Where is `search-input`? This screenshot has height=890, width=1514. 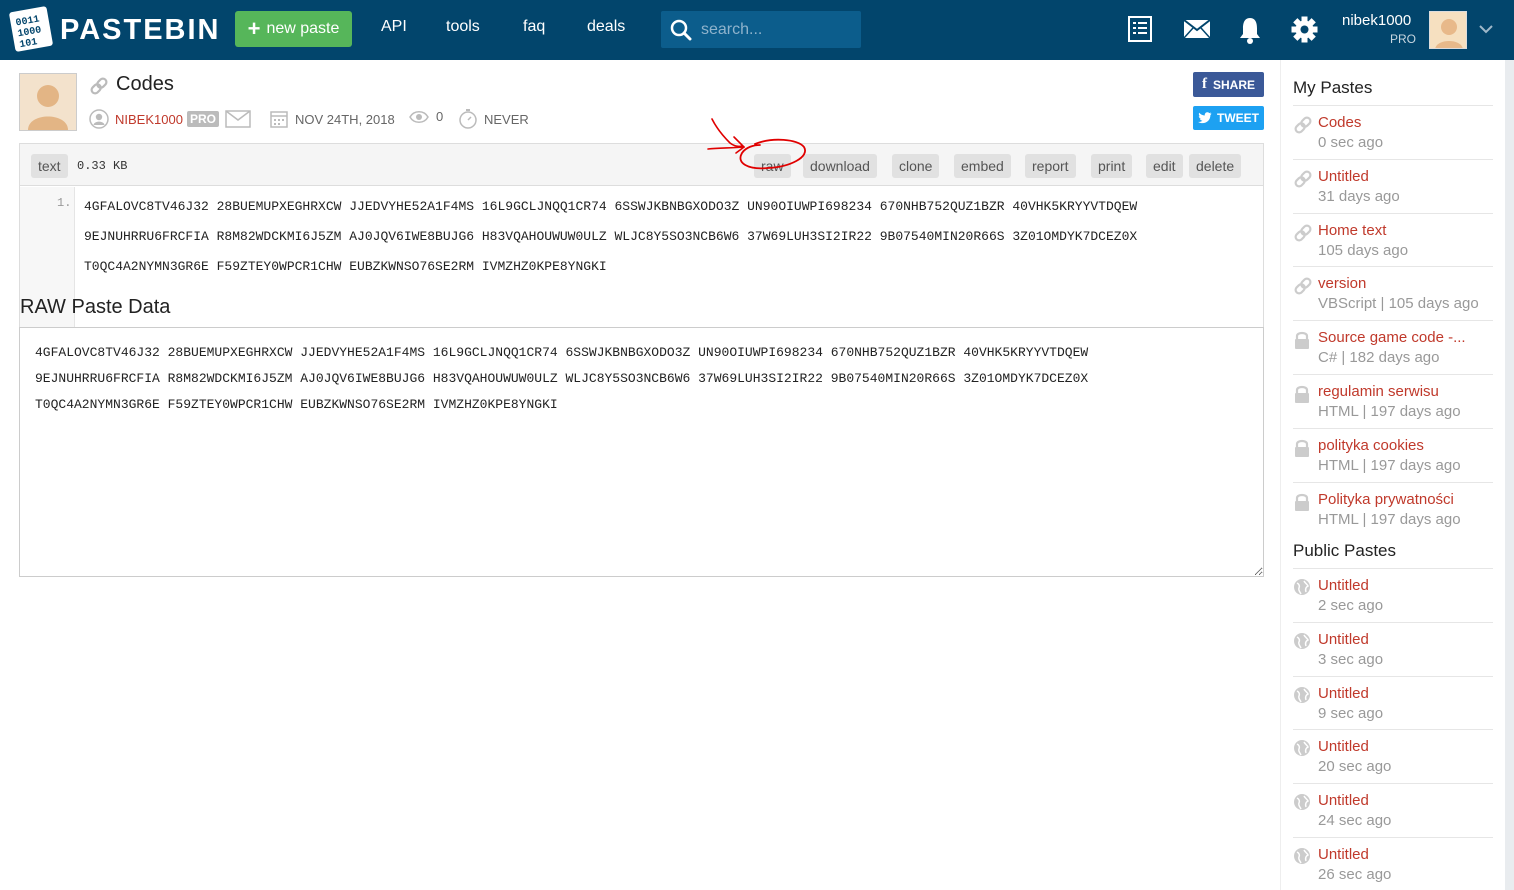 search-input is located at coordinates (778, 29).